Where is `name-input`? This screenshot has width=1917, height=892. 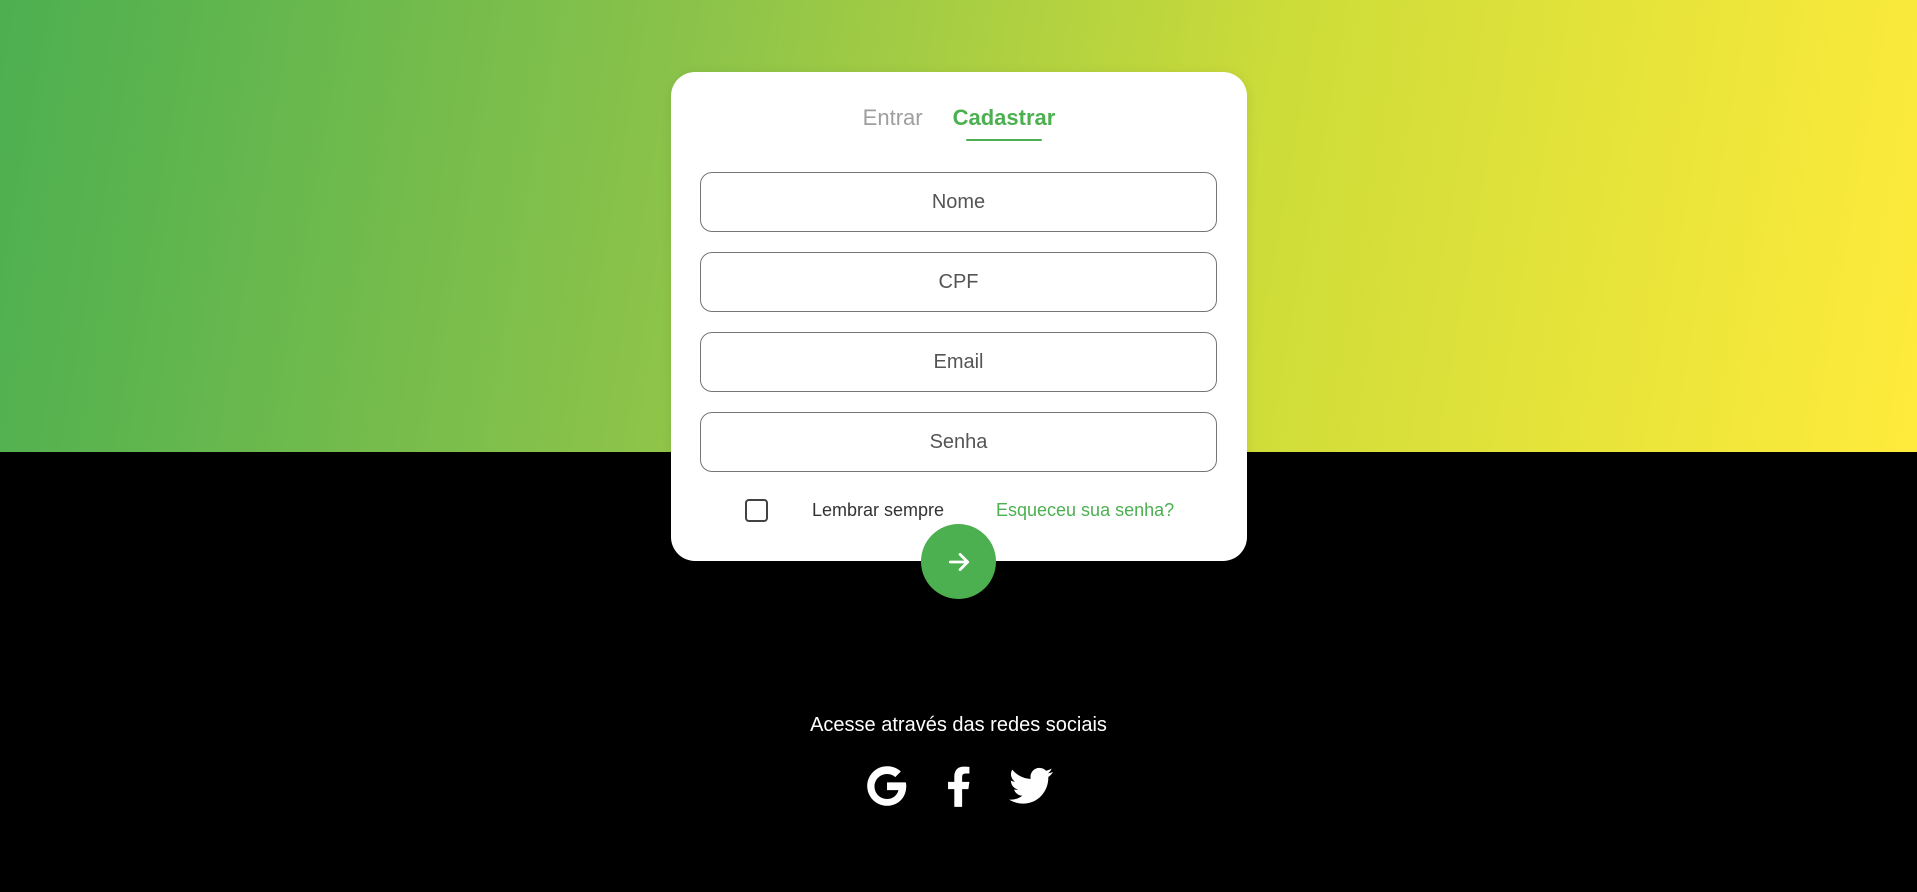 name-input is located at coordinates (958, 202).